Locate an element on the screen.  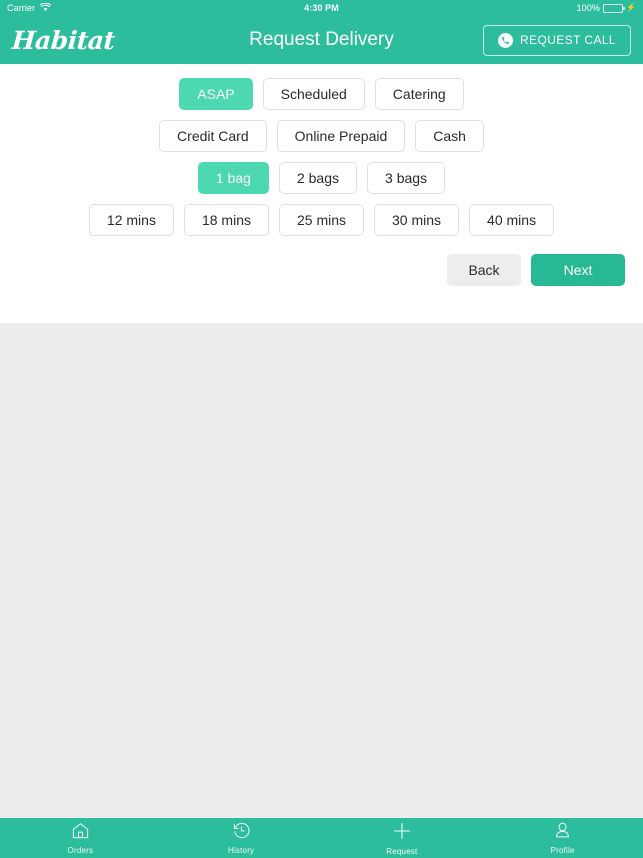
next-button: Next is located at coordinates (578, 270).